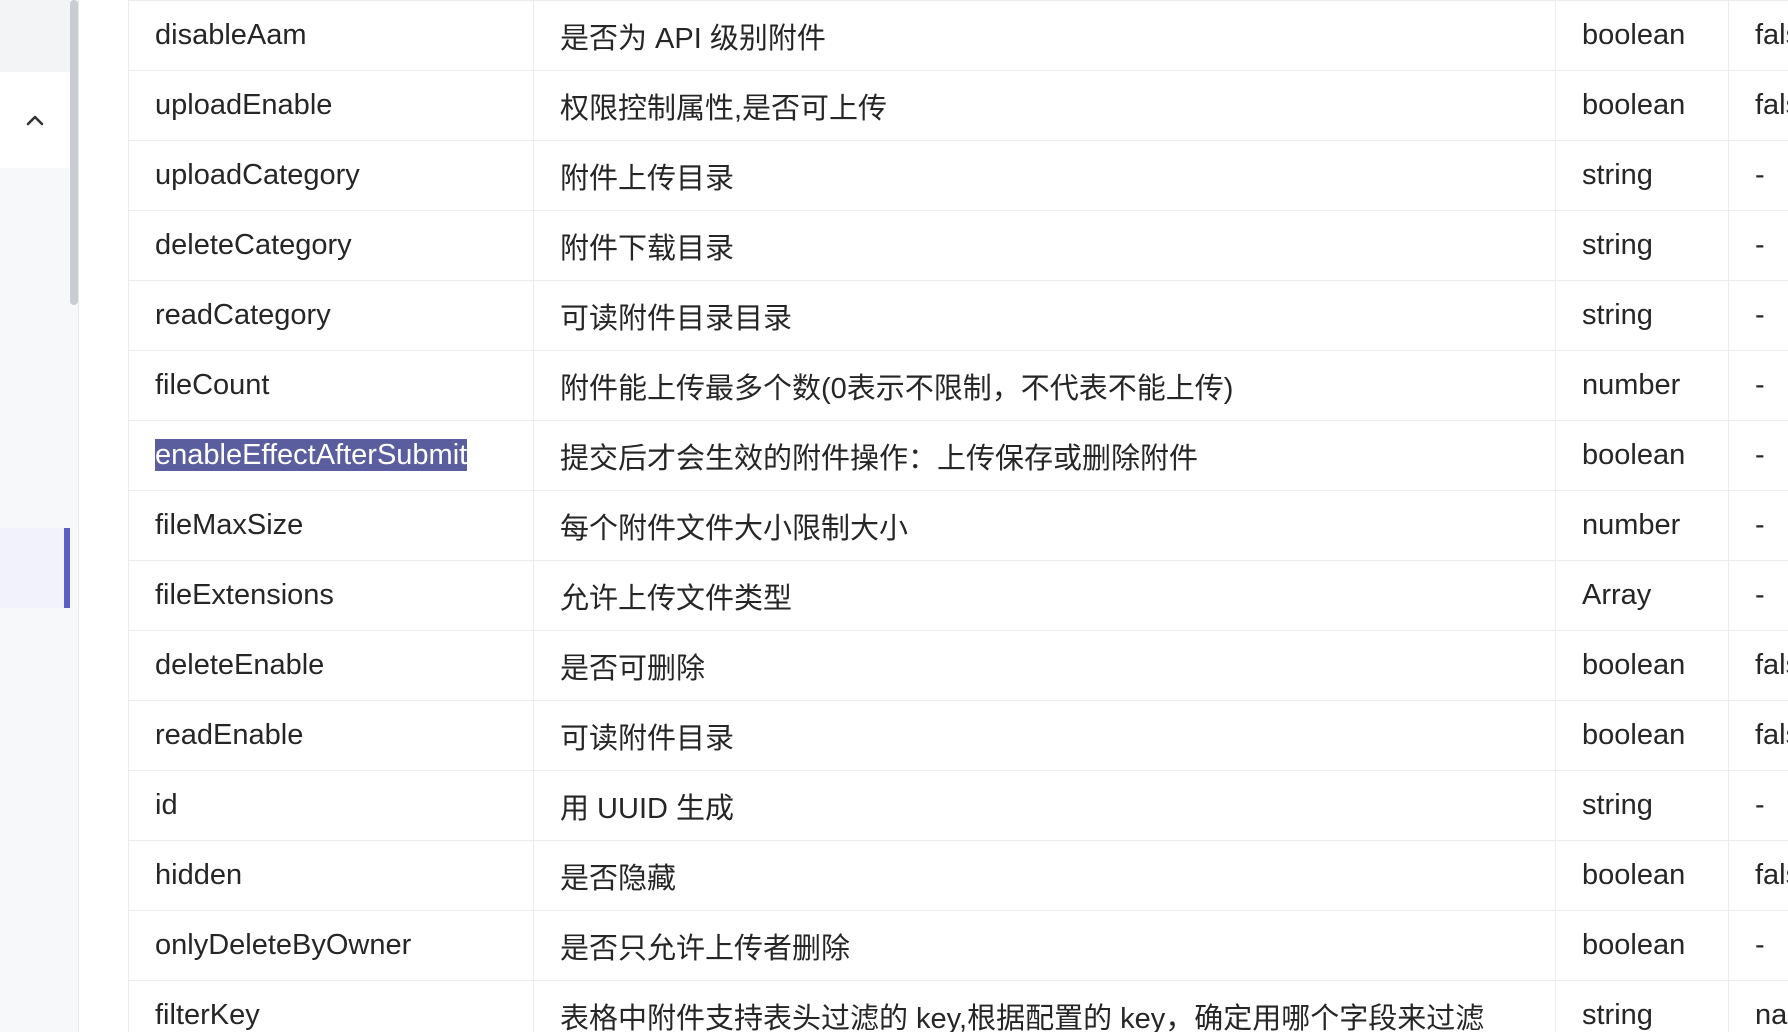 This screenshot has width=1788, height=1032. I want to click on prop-description-text: 每个附件文件大小限制大小, so click(734, 528).